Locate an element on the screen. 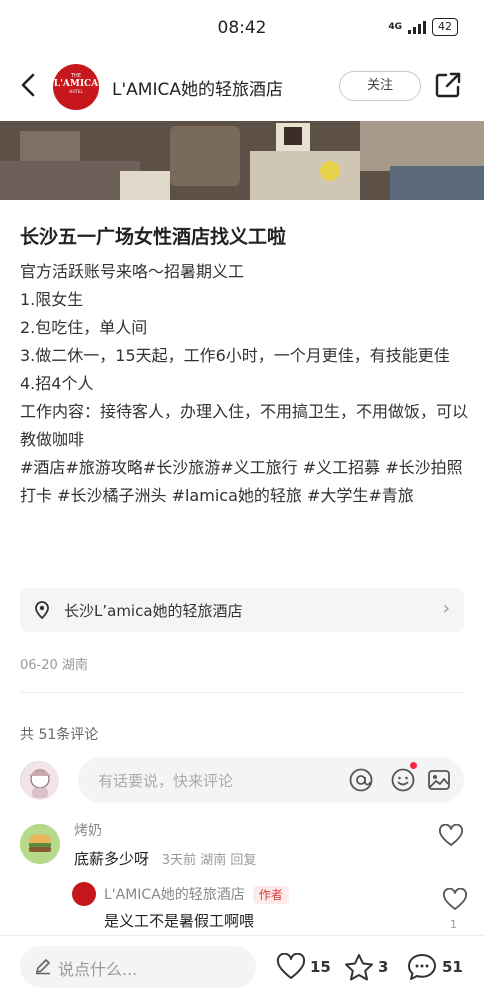 The width and height of the screenshot is (484, 1000). burger-avatar-illustration is located at coordinates (40, 844).